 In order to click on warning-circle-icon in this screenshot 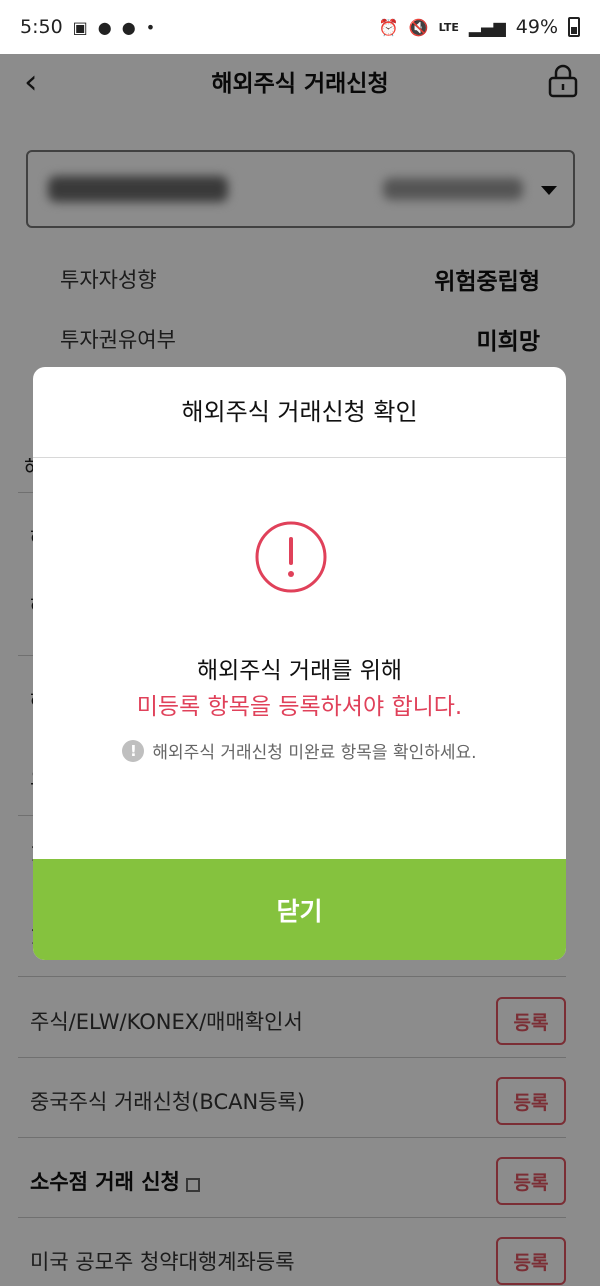, I will do `click(291, 557)`.